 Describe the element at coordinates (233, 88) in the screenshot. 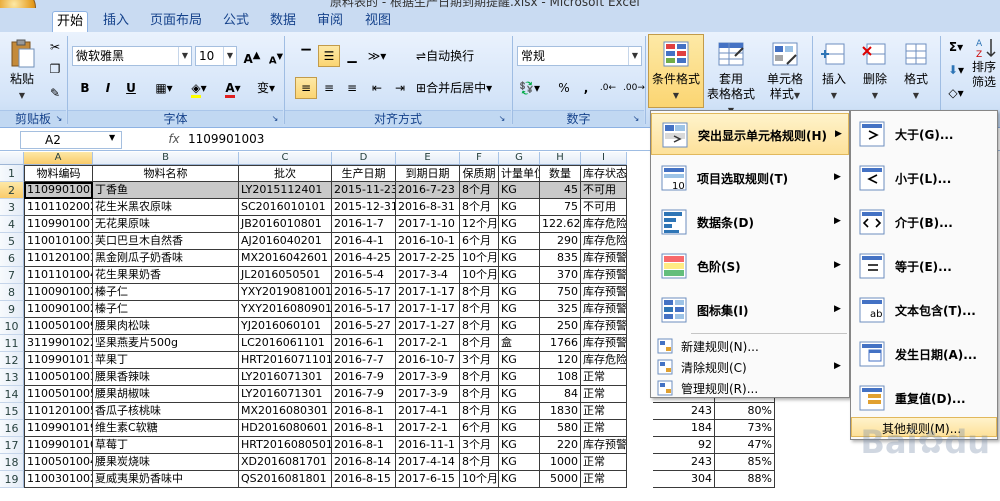

I see `font-color-button: A▾` at that location.